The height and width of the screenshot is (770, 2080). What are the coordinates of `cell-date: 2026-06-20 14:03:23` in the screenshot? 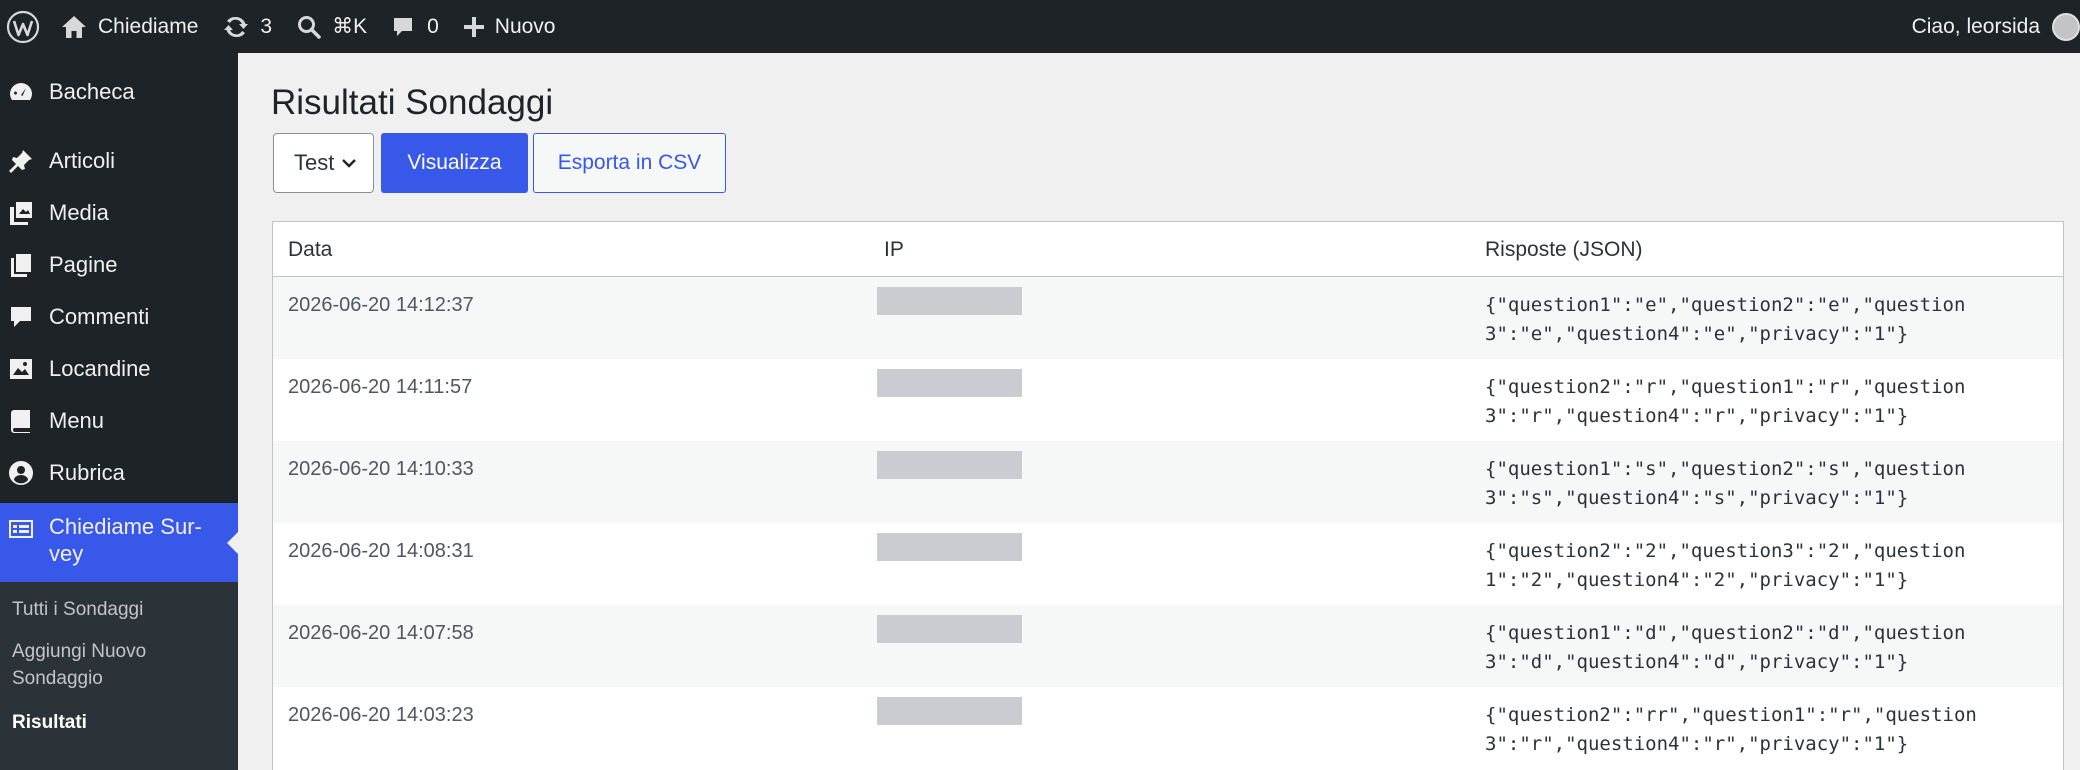 It's located at (381, 715).